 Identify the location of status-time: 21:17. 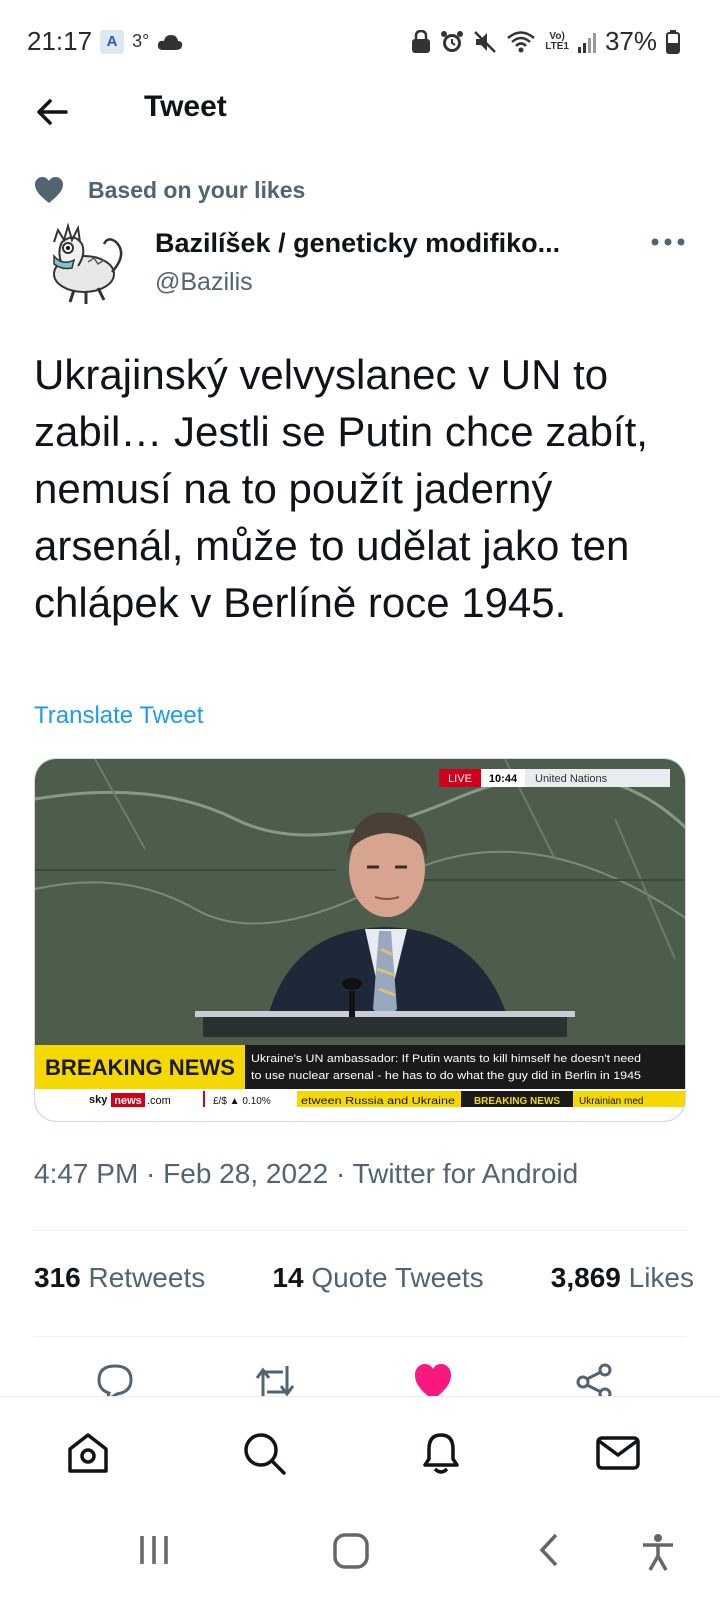
(60, 41).